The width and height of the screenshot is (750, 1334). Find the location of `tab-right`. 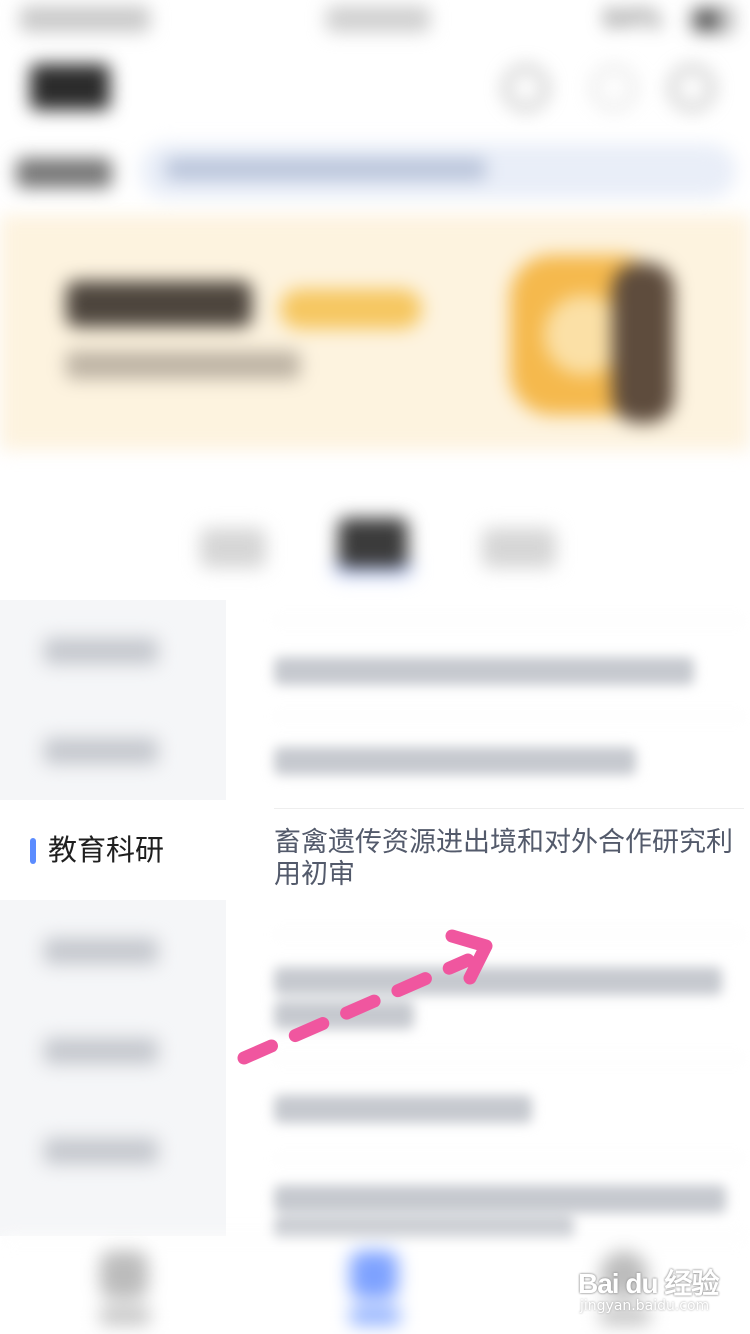

tab-right is located at coordinates (519, 548).